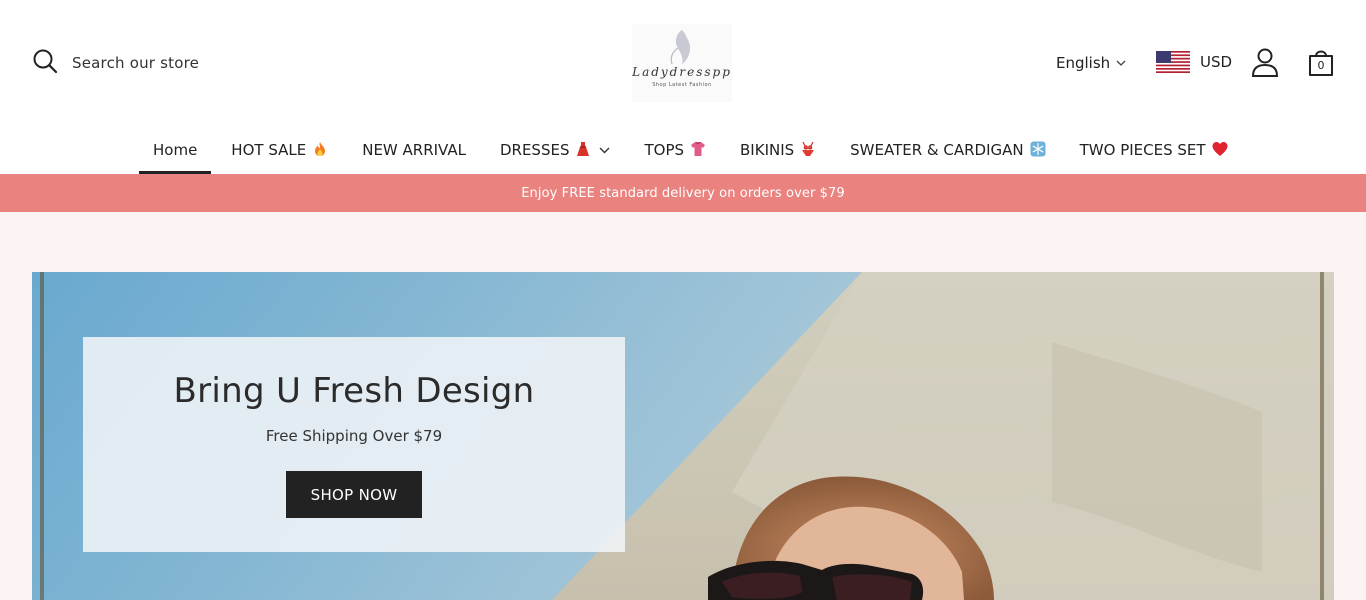 This screenshot has height=600, width=1366. Describe the element at coordinates (1173, 62) in the screenshot. I see `us-flag-icon` at that location.